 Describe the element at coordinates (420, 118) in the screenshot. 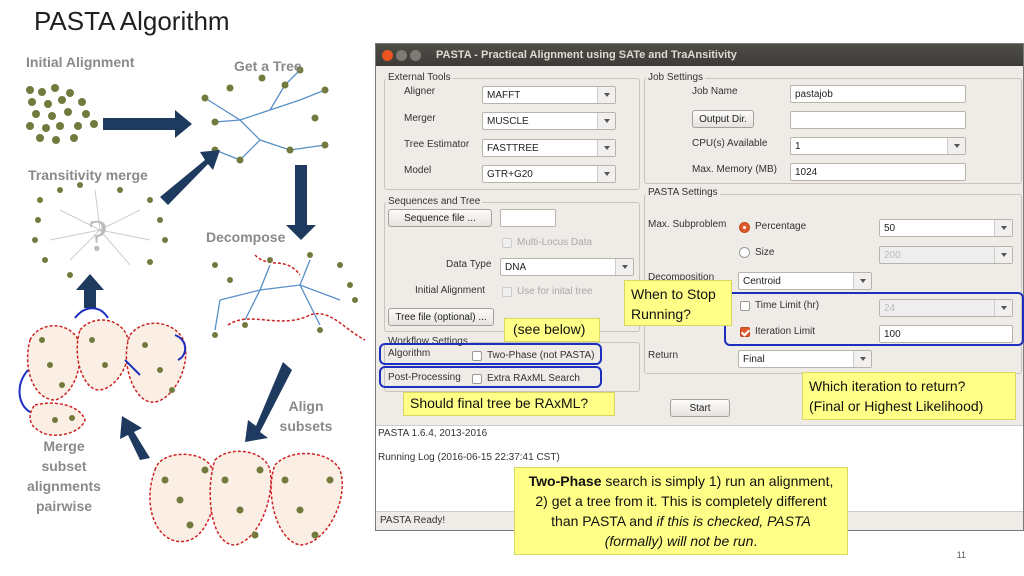

I see `merger-label: Merger` at that location.